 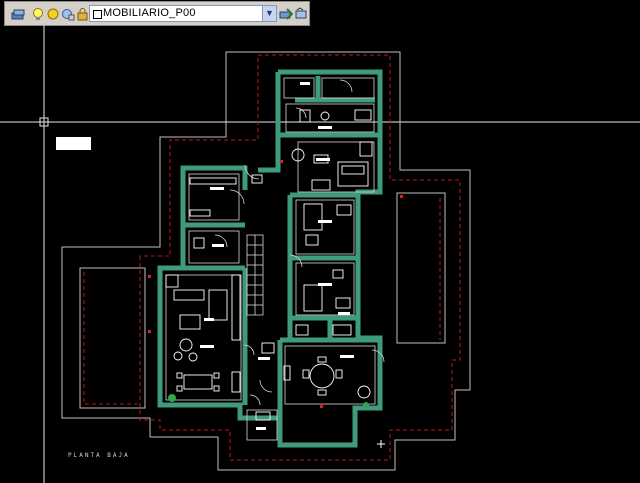 What do you see at coordinates (73, 143) in the screenshot?
I see `cursor-tooltip` at bounding box center [73, 143].